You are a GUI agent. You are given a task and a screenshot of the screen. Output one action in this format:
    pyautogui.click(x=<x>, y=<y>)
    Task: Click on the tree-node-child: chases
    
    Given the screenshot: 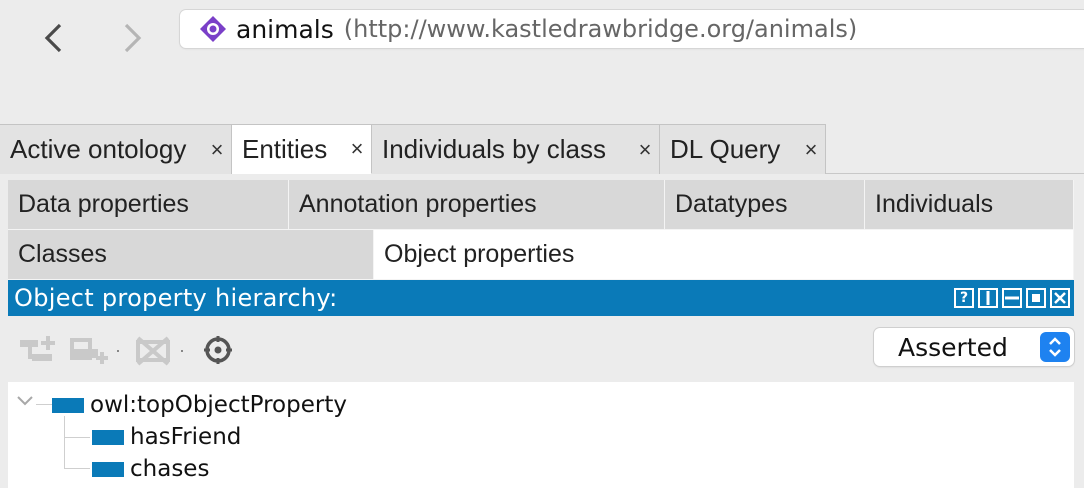 What is the action you would take?
    pyautogui.click(x=150, y=469)
    